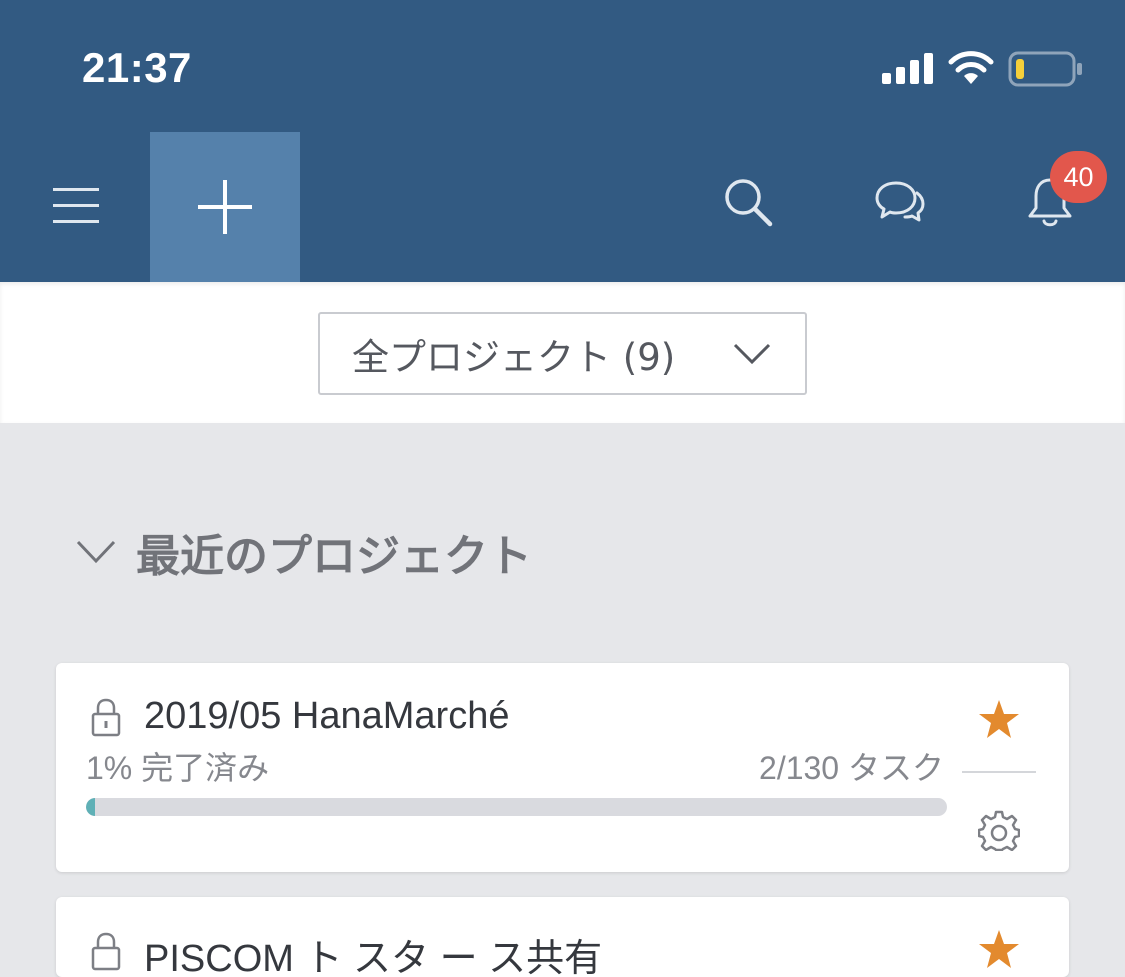 This screenshot has width=1125, height=977. Describe the element at coordinates (907, 68) in the screenshot. I see `cellular-signal-icon` at that location.